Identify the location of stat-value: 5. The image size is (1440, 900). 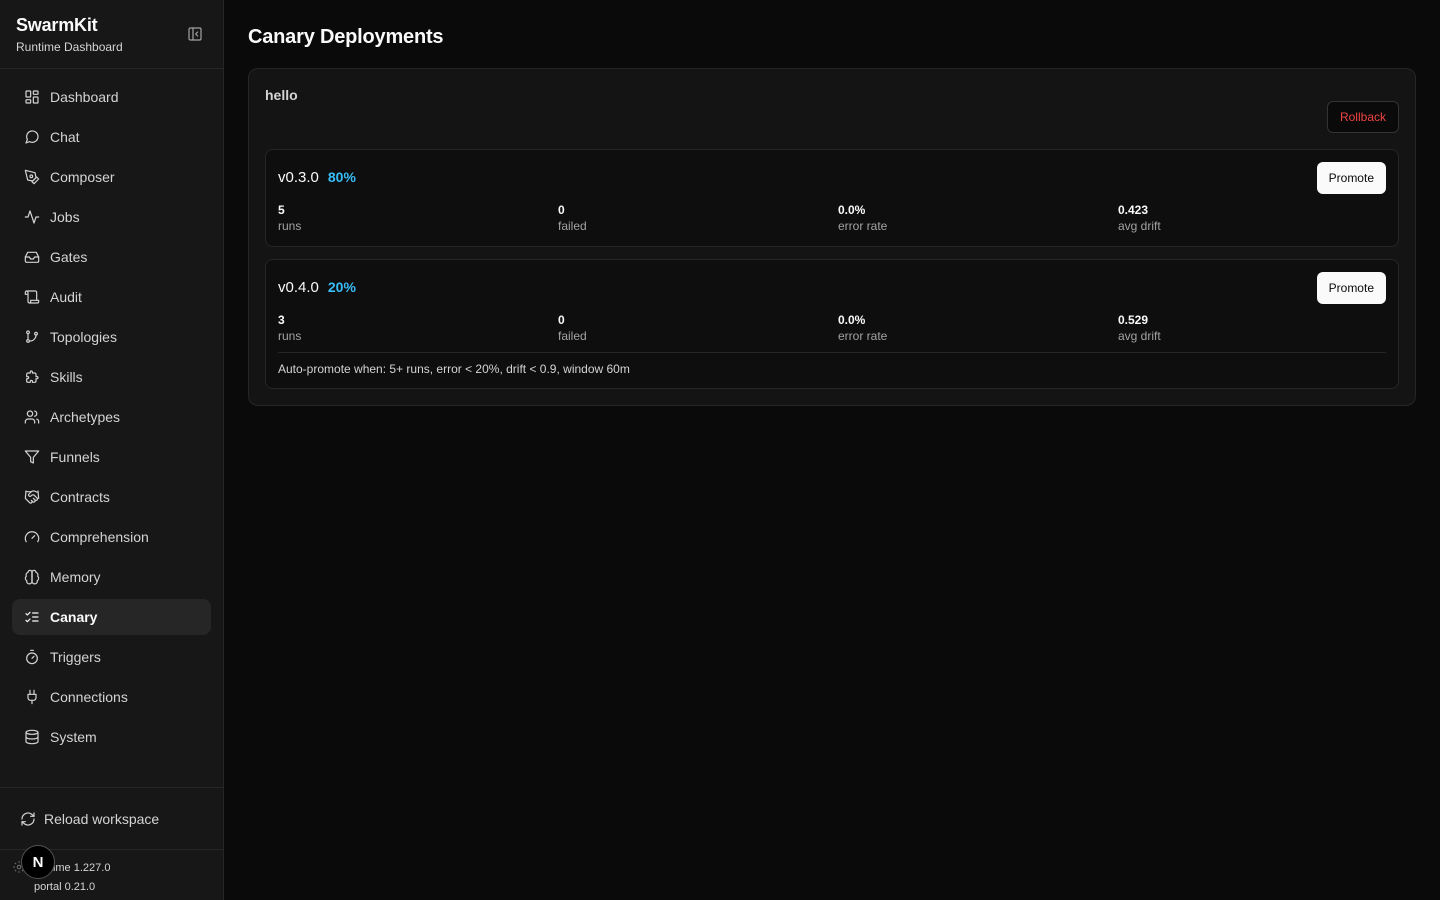
(281, 210).